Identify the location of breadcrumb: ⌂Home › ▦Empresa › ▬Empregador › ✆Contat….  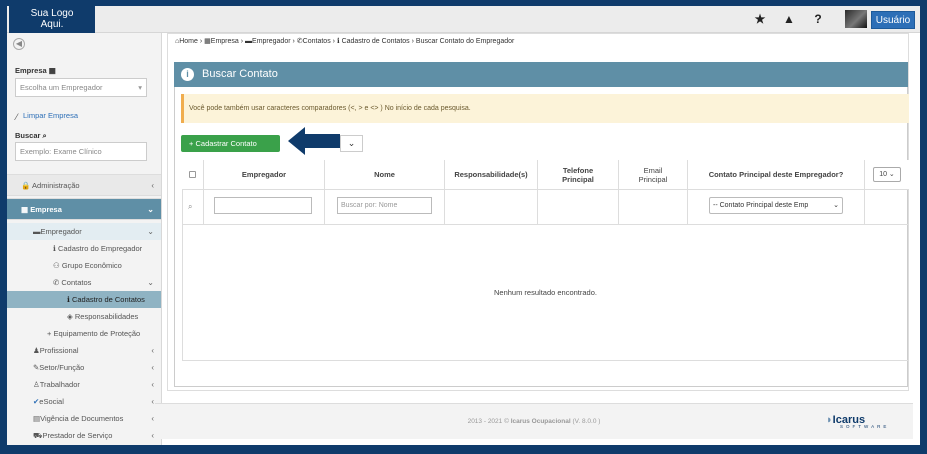
(345, 41).